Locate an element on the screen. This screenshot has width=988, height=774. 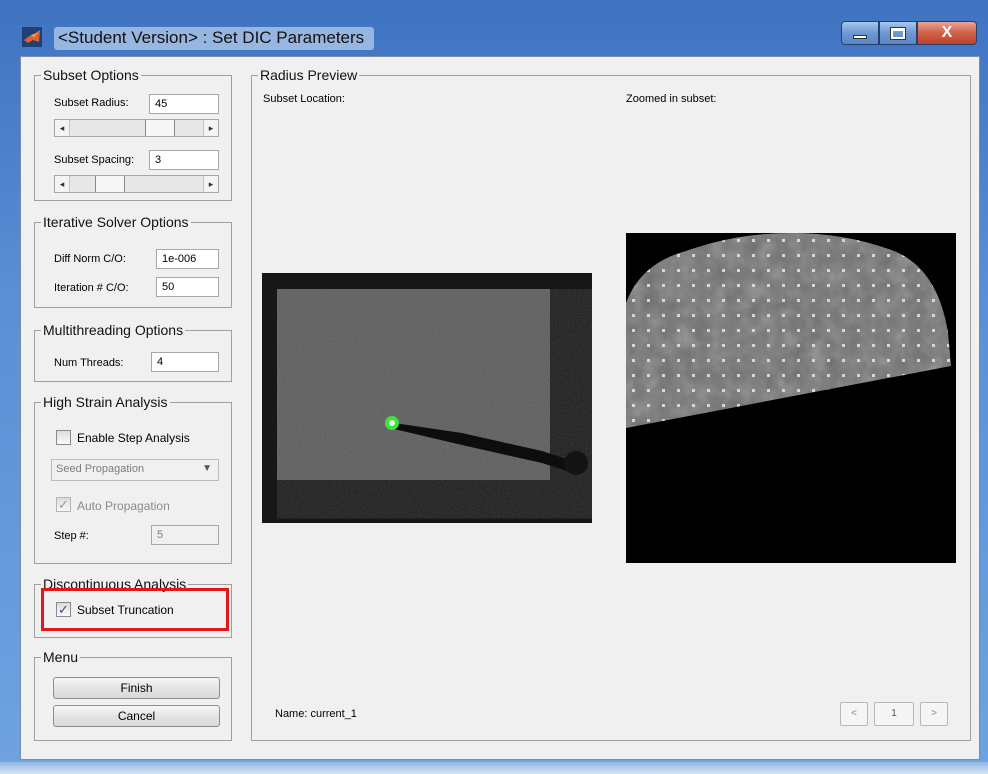
num-threads-label: Num Threads: is located at coordinates (89, 363).